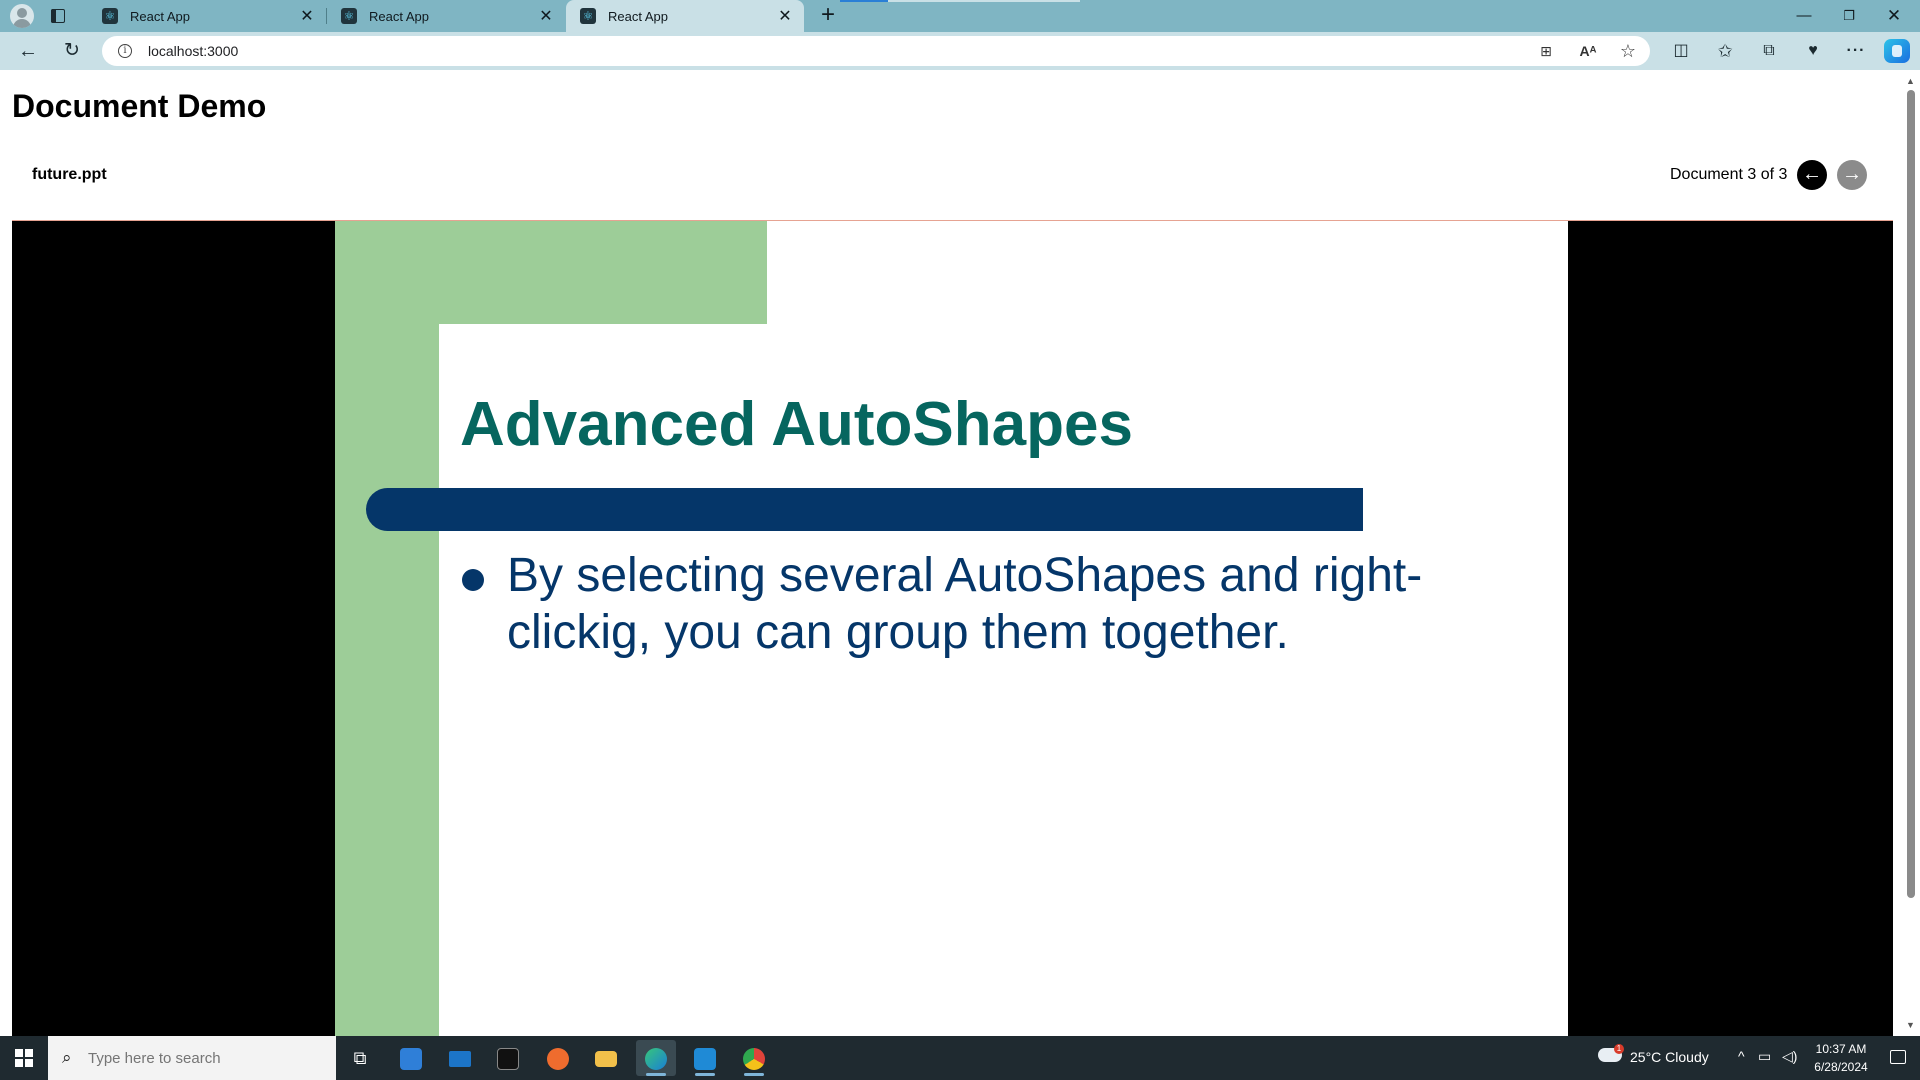 This screenshot has height=1080, width=1920. I want to click on document-navigation: Document 3 of 3 ← →, so click(1770, 175).